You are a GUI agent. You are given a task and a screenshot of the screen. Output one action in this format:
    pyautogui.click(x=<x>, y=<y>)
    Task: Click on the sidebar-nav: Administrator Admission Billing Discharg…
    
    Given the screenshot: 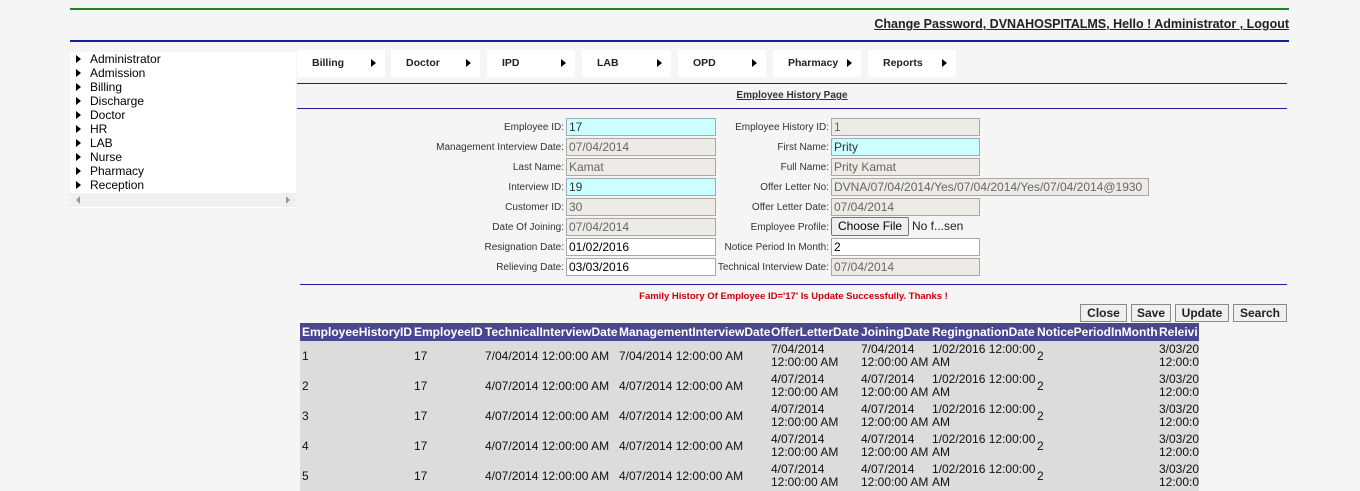 What is the action you would take?
    pyautogui.click(x=183, y=130)
    